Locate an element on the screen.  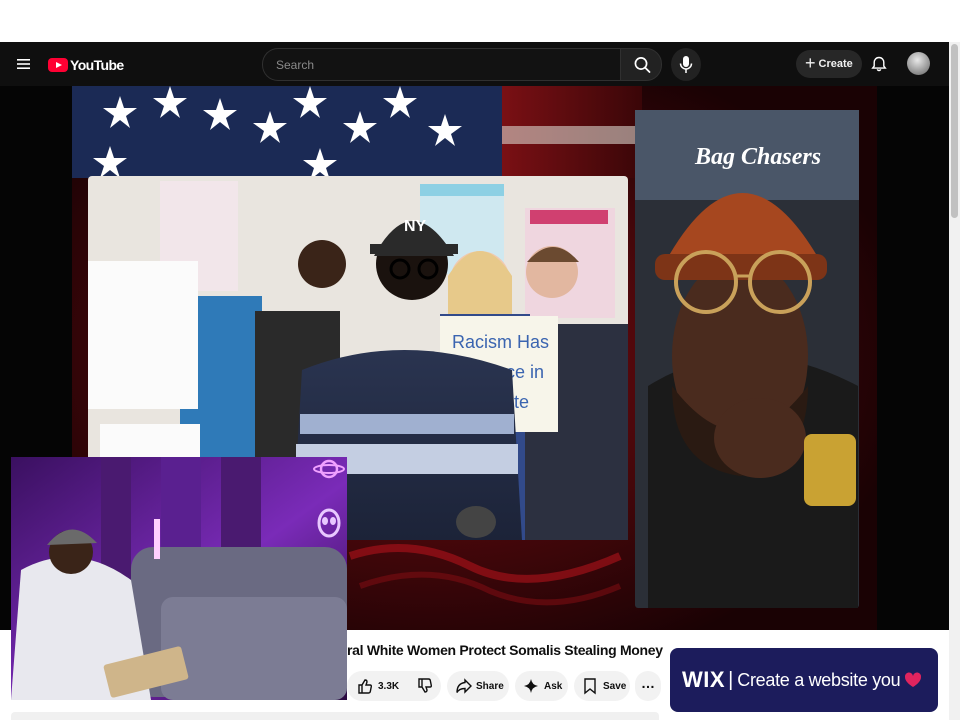
like-button: 3.3K is located at coordinates (378, 686).